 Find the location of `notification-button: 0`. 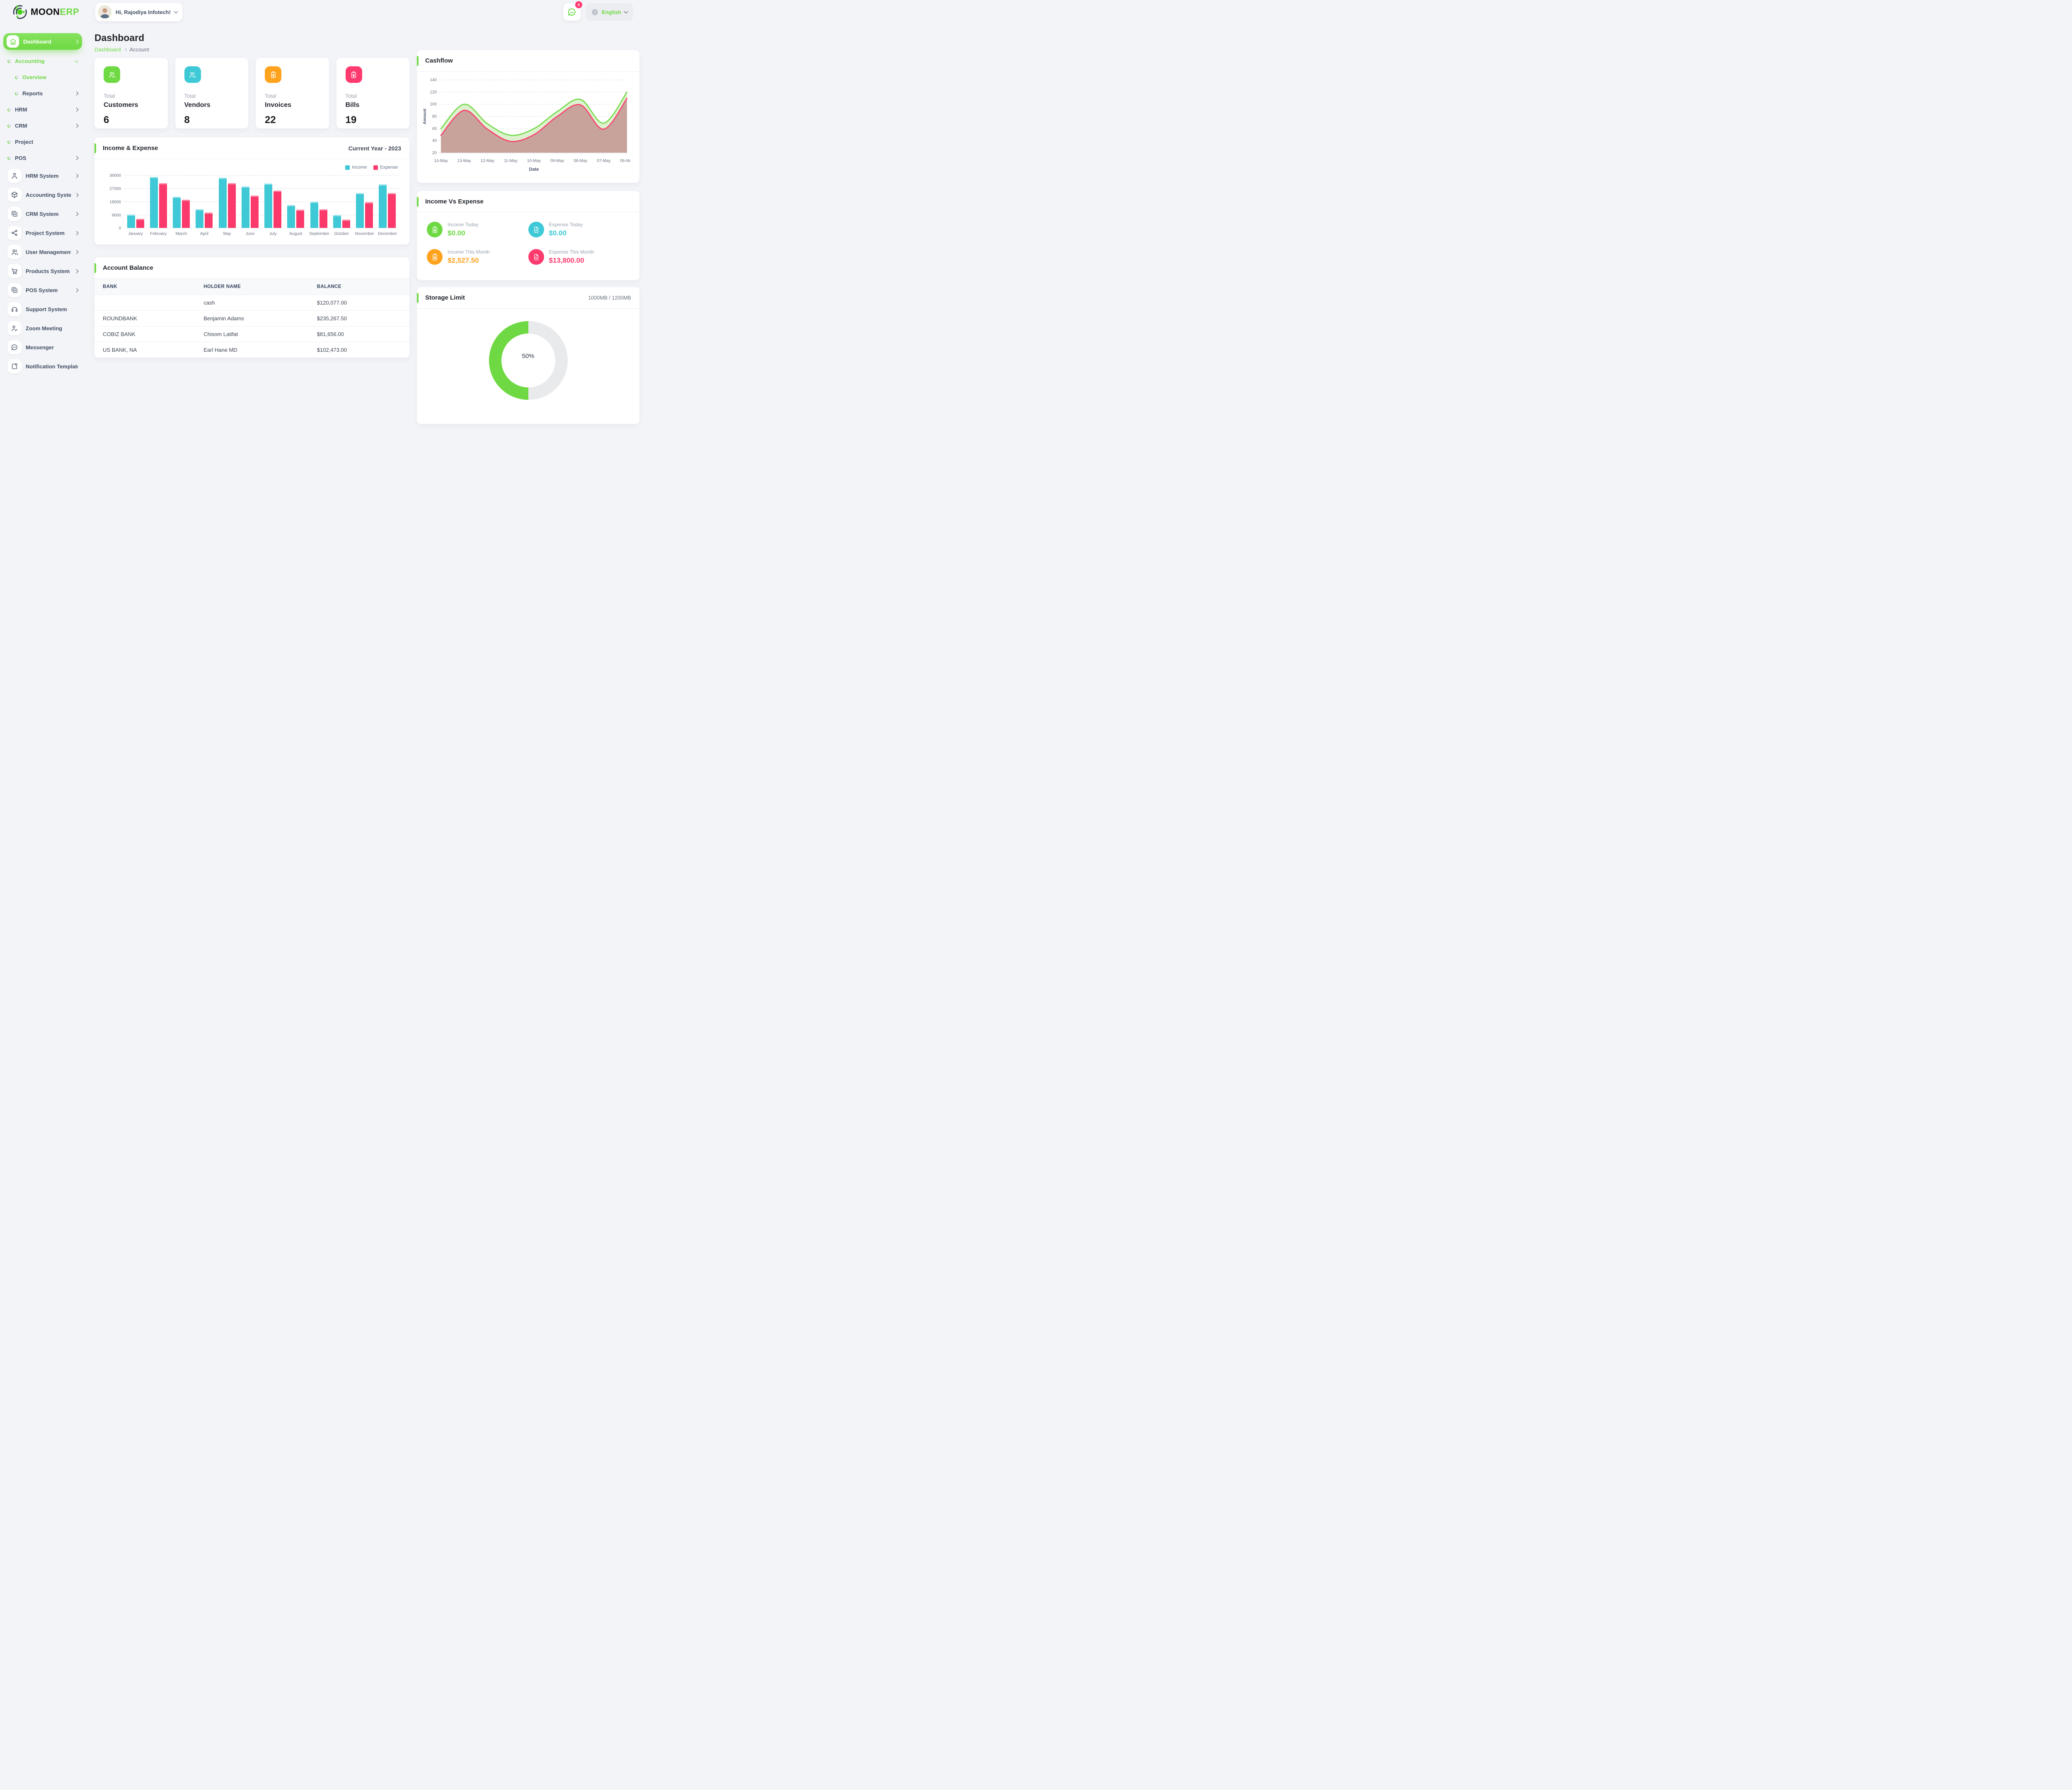

notification-button: 0 is located at coordinates (573, 11).